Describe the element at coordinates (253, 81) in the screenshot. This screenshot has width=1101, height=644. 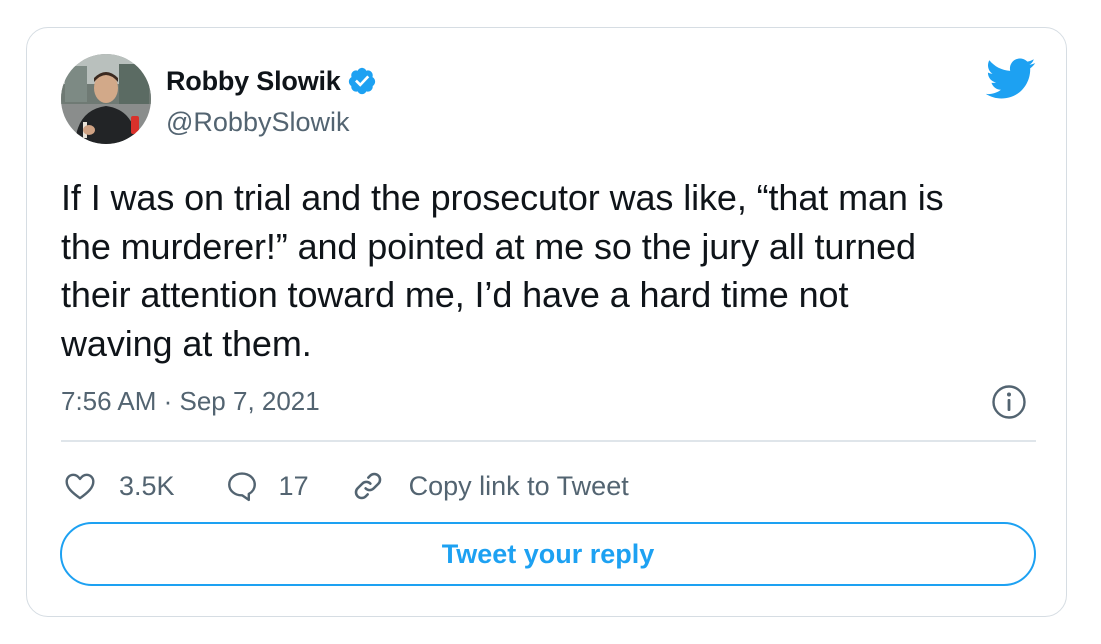
I see `author-display-name: Robby Slowik` at that location.